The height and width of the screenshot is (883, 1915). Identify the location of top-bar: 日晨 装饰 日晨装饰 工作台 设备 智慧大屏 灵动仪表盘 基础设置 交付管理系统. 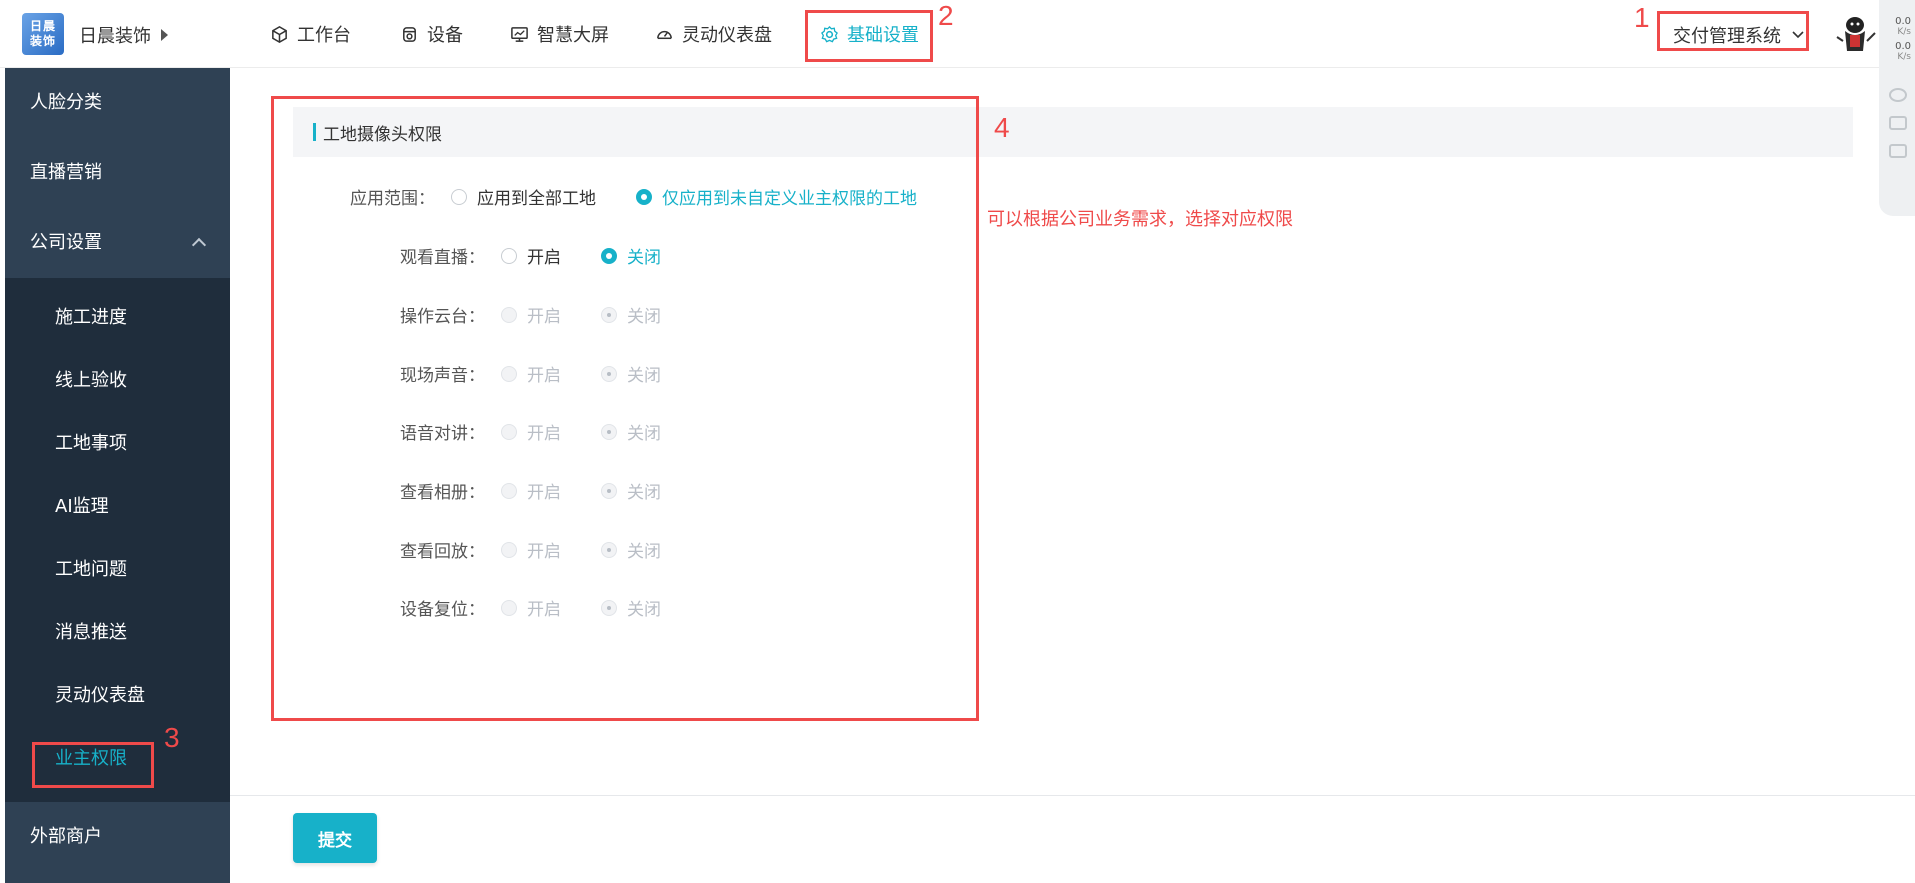
(957, 34).